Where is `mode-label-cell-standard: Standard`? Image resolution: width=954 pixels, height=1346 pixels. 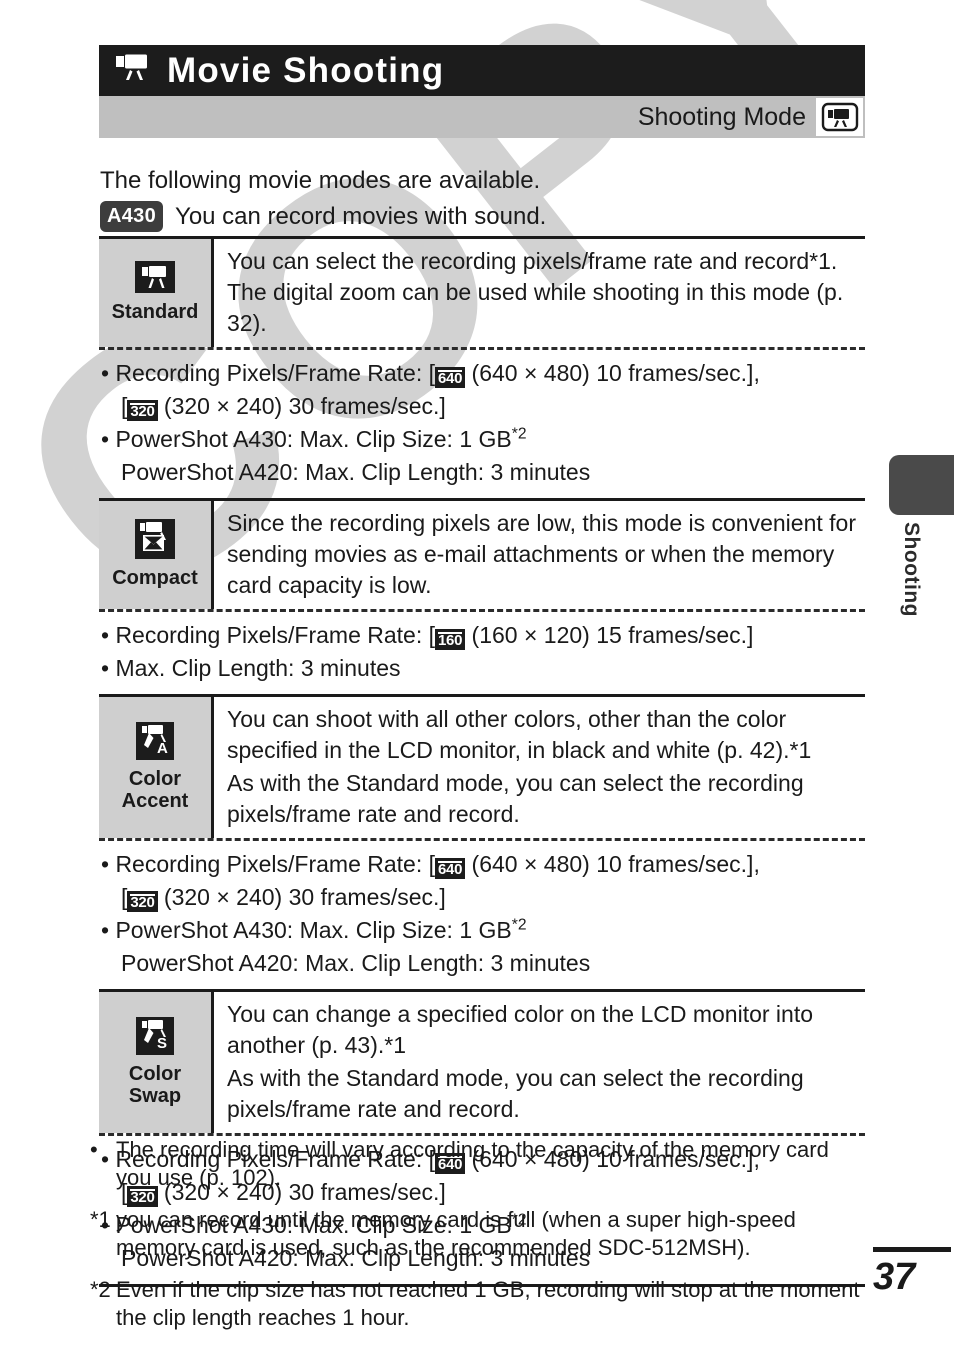 mode-label-cell-standard: Standard is located at coordinates (155, 293).